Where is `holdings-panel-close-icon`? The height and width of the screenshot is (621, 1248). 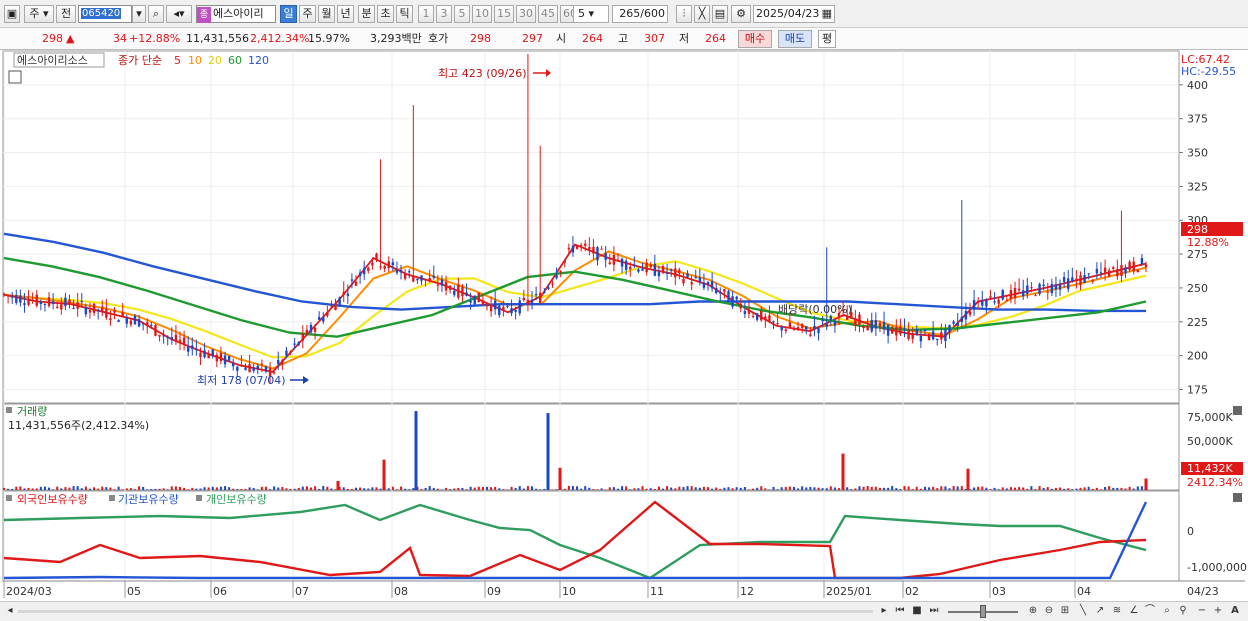 holdings-panel-close-icon is located at coordinates (1237, 497).